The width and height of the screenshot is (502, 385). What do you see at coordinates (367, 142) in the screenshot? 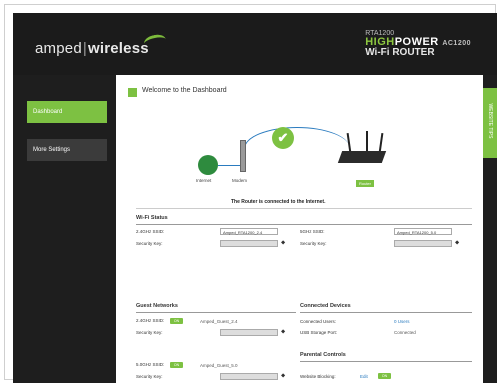
I see `router-antenna-icon` at bounding box center [367, 142].